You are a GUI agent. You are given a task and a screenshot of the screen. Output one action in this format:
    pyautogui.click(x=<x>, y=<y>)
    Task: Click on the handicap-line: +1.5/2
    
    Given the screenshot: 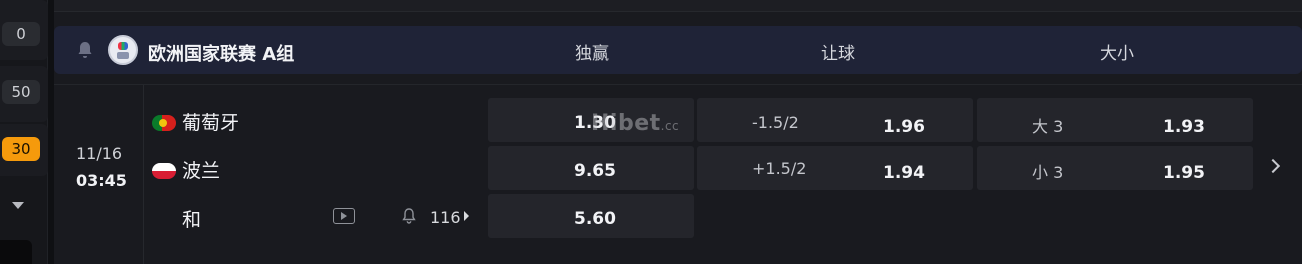 What is the action you would take?
    pyautogui.click(x=779, y=168)
    